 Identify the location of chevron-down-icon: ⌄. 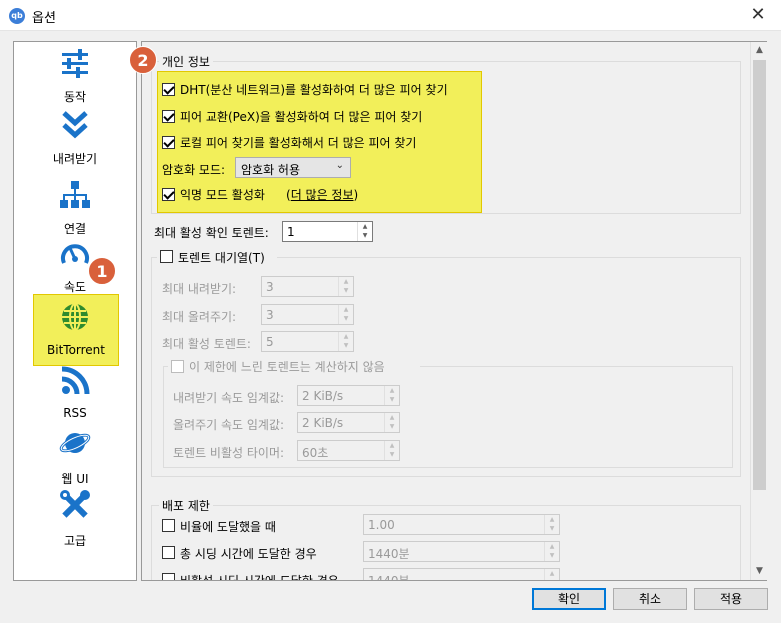
(339, 165).